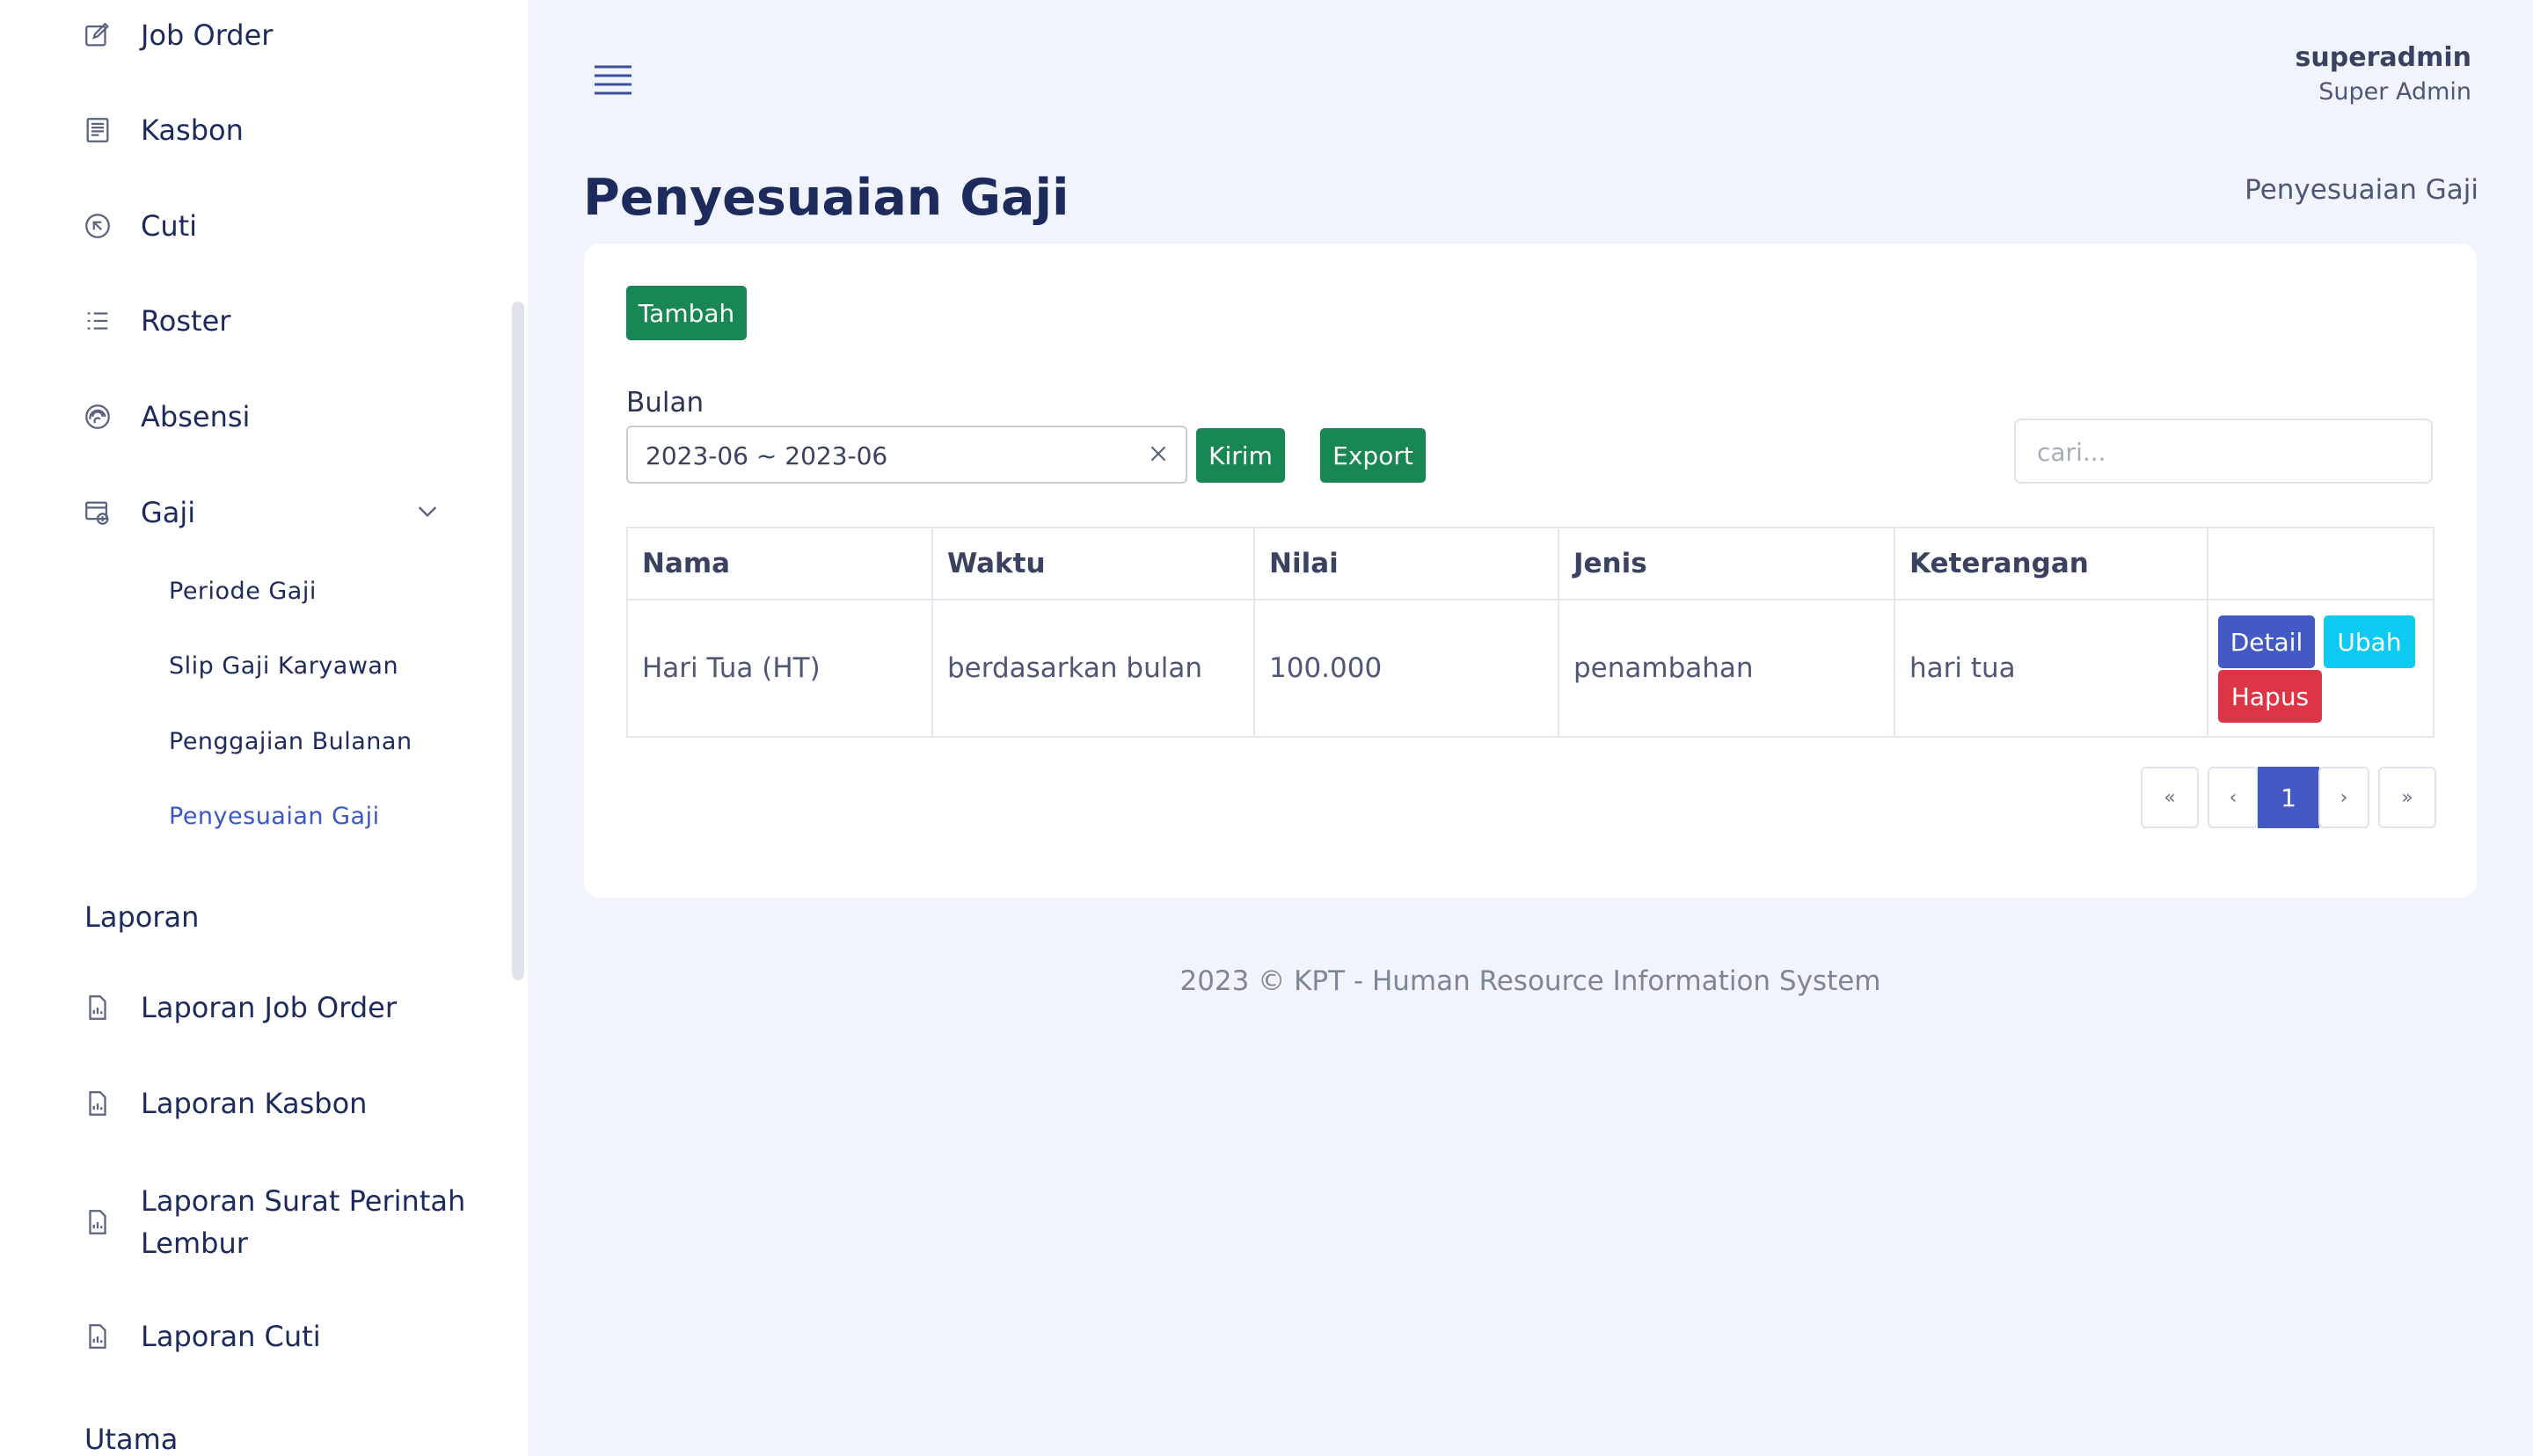  I want to click on column-header-actions, so click(2320, 564).